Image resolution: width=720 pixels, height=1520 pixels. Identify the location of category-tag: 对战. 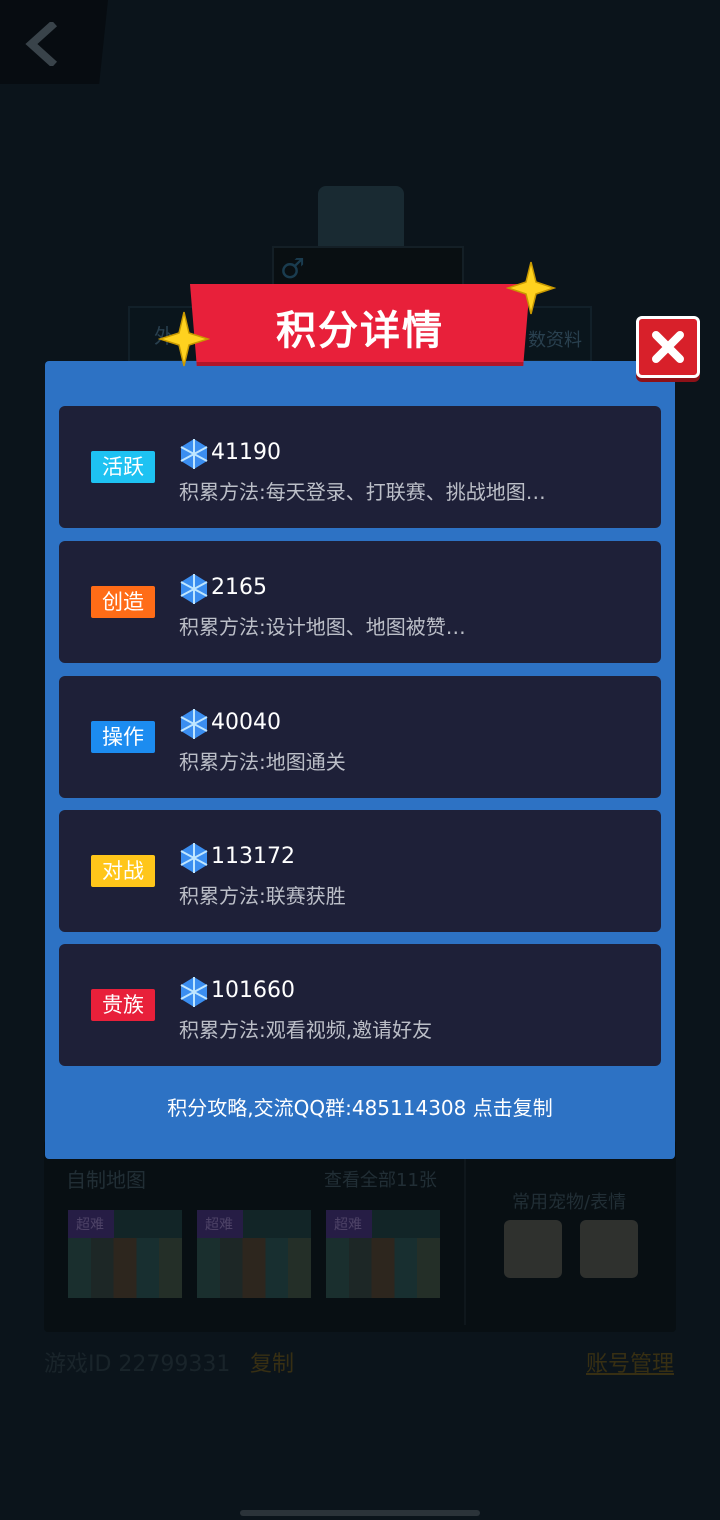
(123, 871).